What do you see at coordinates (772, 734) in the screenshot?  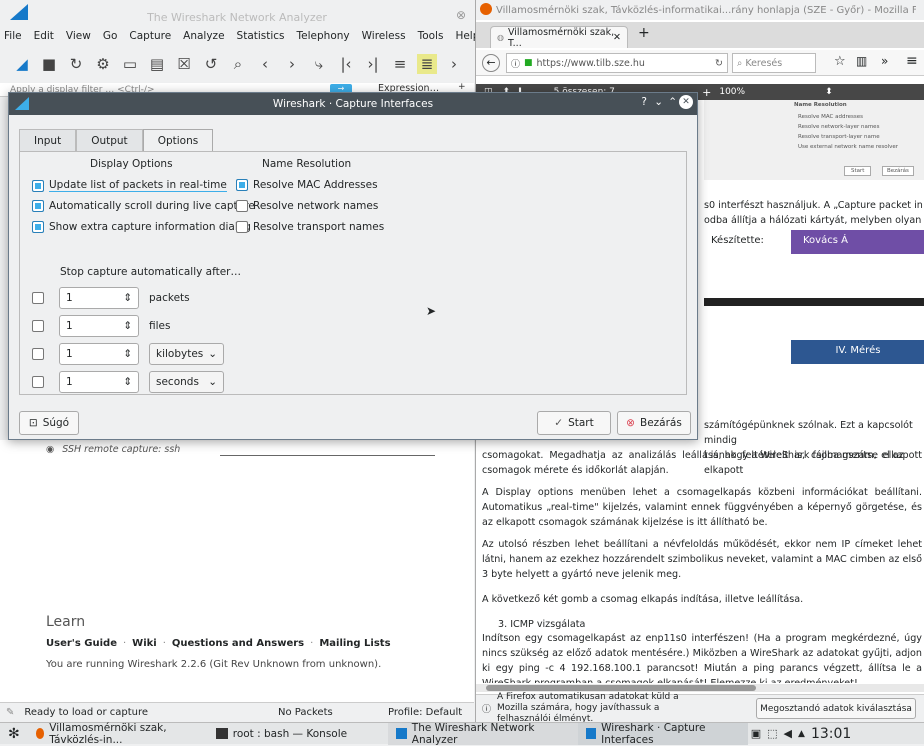 I see `network-icon: ⬚` at bounding box center [772, 734].